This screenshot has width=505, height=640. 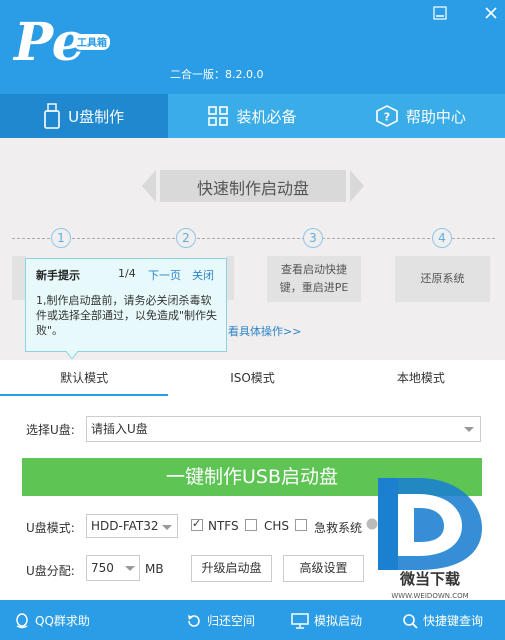 What do you see at coordinates (84, 378) in the screenshot?
I see `tab-default-mode: 默认模式` at bounding box center [84, 378].